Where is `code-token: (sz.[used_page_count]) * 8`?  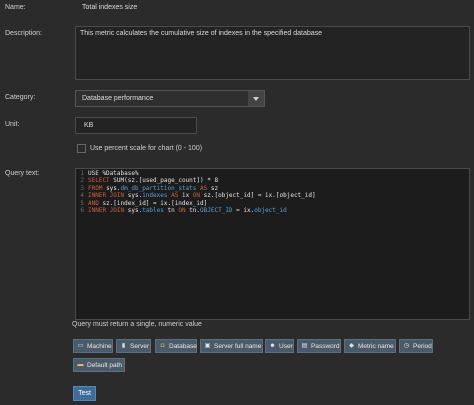
code-token: (sz.[used_page_count]) * 8 is located at coordinates (171, 181).